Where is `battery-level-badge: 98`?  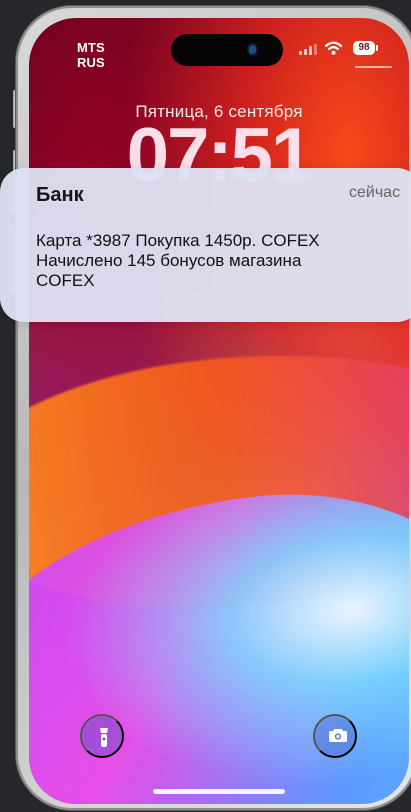
battery-level-badge: 98 is located at coordinates (365, 48).